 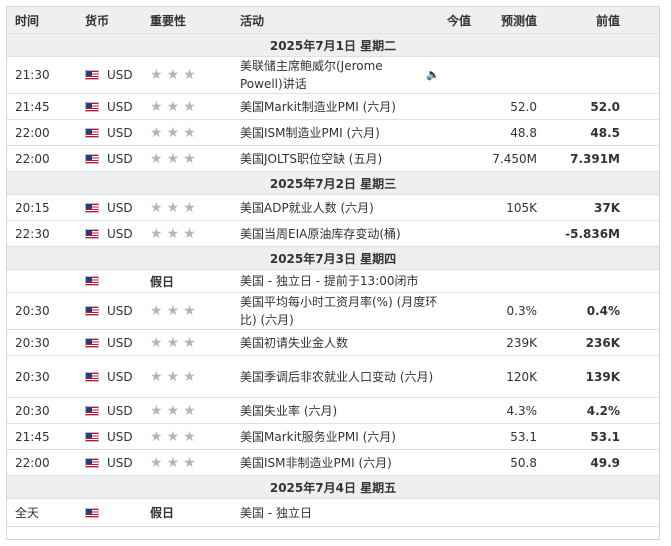 I want to click on previous-value: 139K, so click(x=602, y=376).